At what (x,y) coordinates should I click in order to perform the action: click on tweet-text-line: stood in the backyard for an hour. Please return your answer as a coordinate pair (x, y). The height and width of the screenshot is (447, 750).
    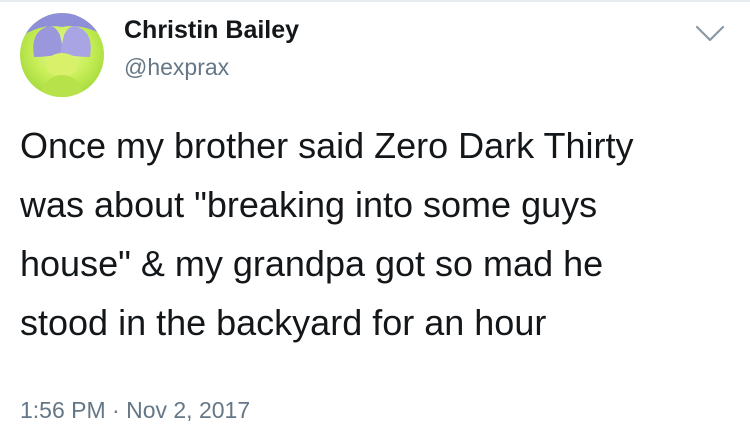
    Looking at the image, I should click on (283, 322).